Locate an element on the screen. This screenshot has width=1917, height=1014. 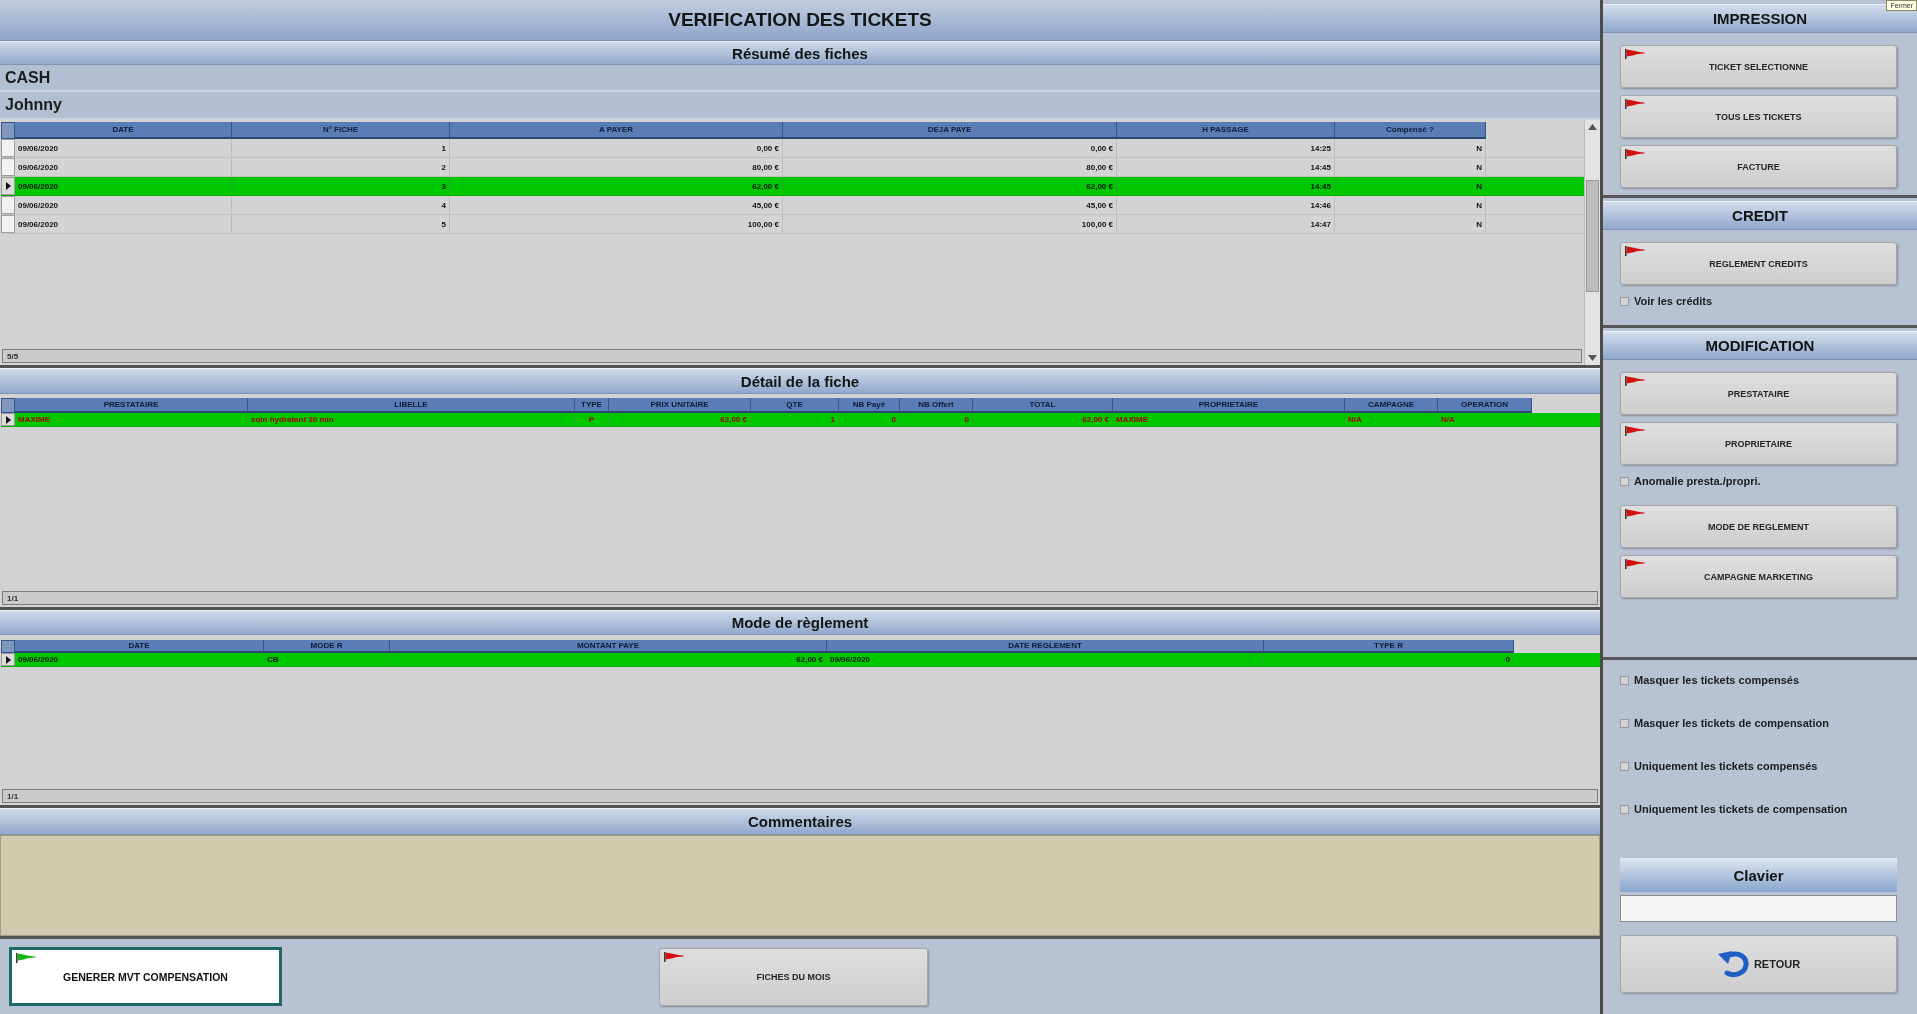
table-cell: P is located at coordinates (592, 419).